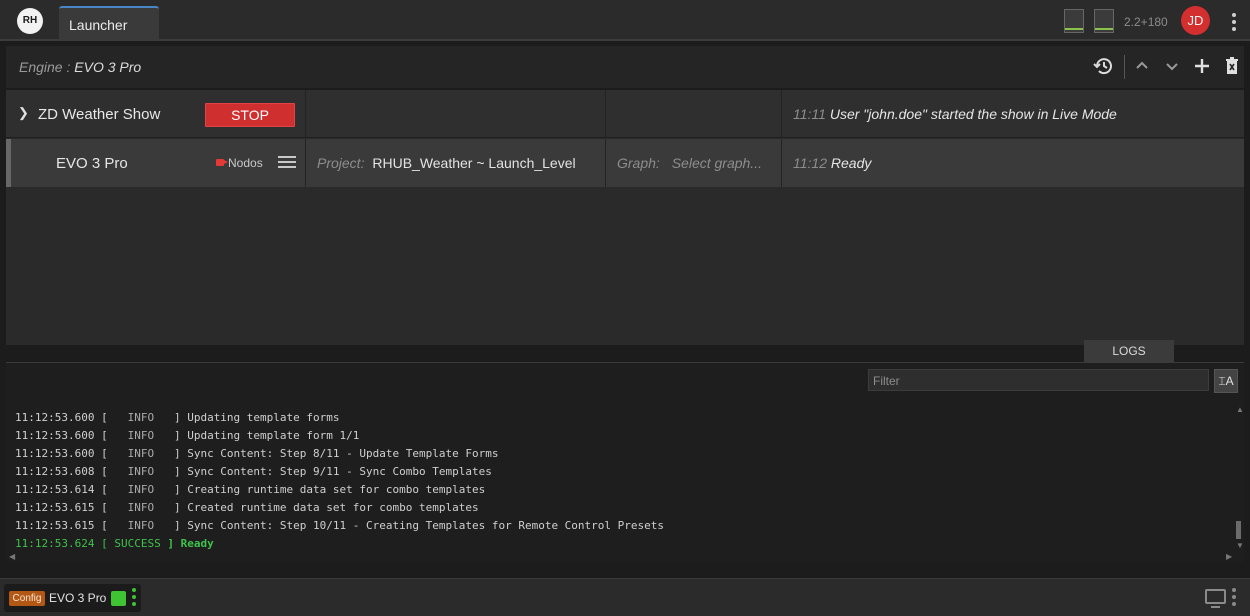  What do you see at coordinates (256, 417) in the screenshot?
I see `log-message: ] Updating template forms` at bounding box center [256, 417].